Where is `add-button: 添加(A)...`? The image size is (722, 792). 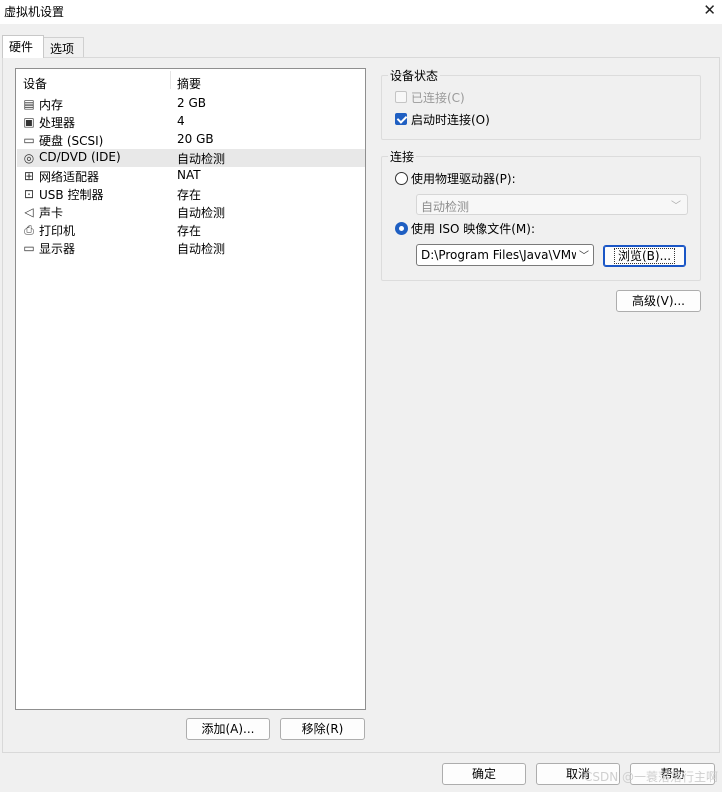
add-button: 添加(A)... is located at coordinates (228, 729).